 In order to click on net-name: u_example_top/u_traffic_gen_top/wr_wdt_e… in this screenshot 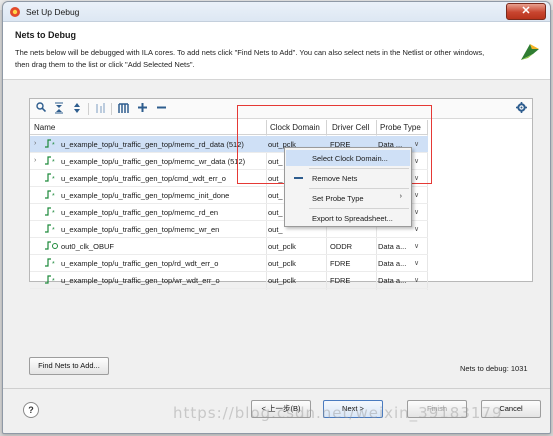, I will do `click(140, 280)`.